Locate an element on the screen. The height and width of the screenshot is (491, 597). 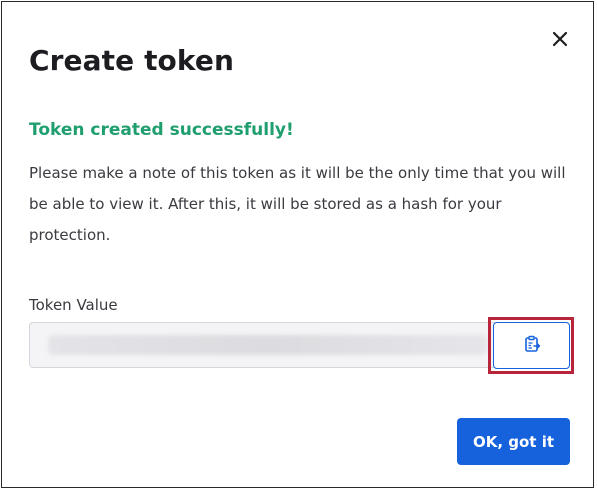
copy-token-button is located at coordinates (531, 345).